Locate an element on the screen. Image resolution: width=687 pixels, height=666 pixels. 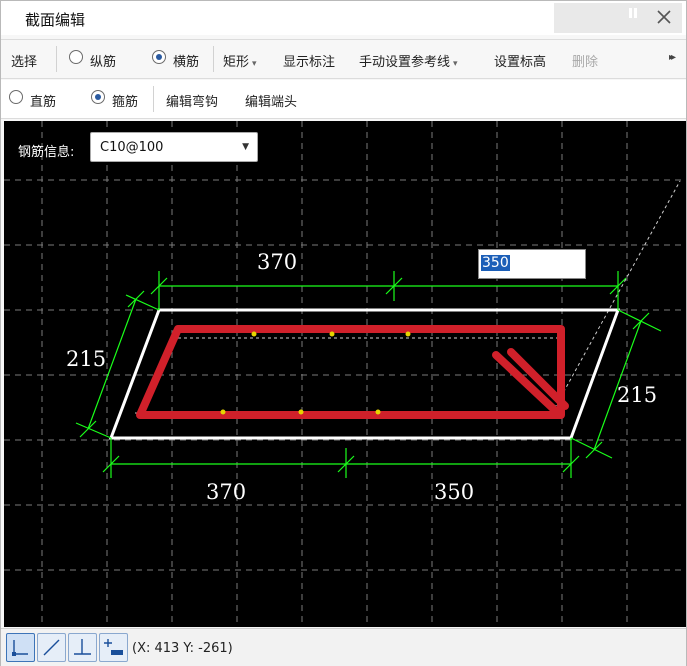
rebar-info-value: C10@100 is located at coordinates (132, 147).